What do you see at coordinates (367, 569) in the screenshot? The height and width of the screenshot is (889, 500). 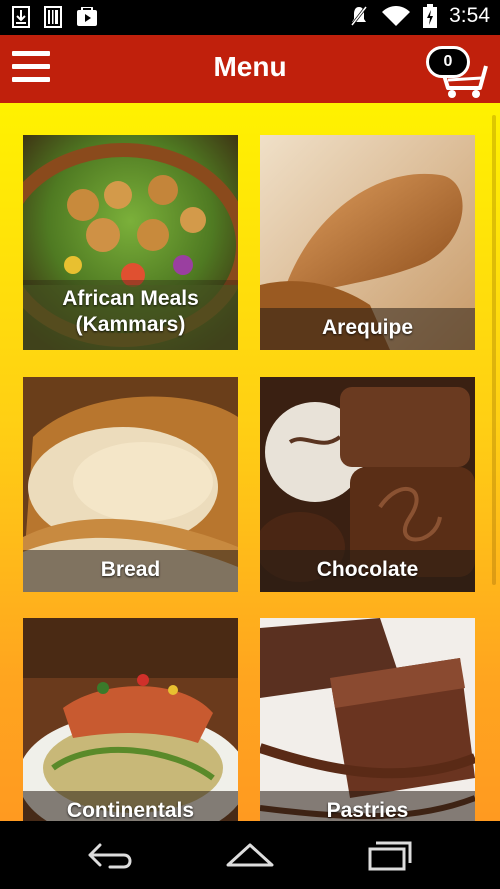 I see `category-label: Chocolate` at bounding box center [367, 569].